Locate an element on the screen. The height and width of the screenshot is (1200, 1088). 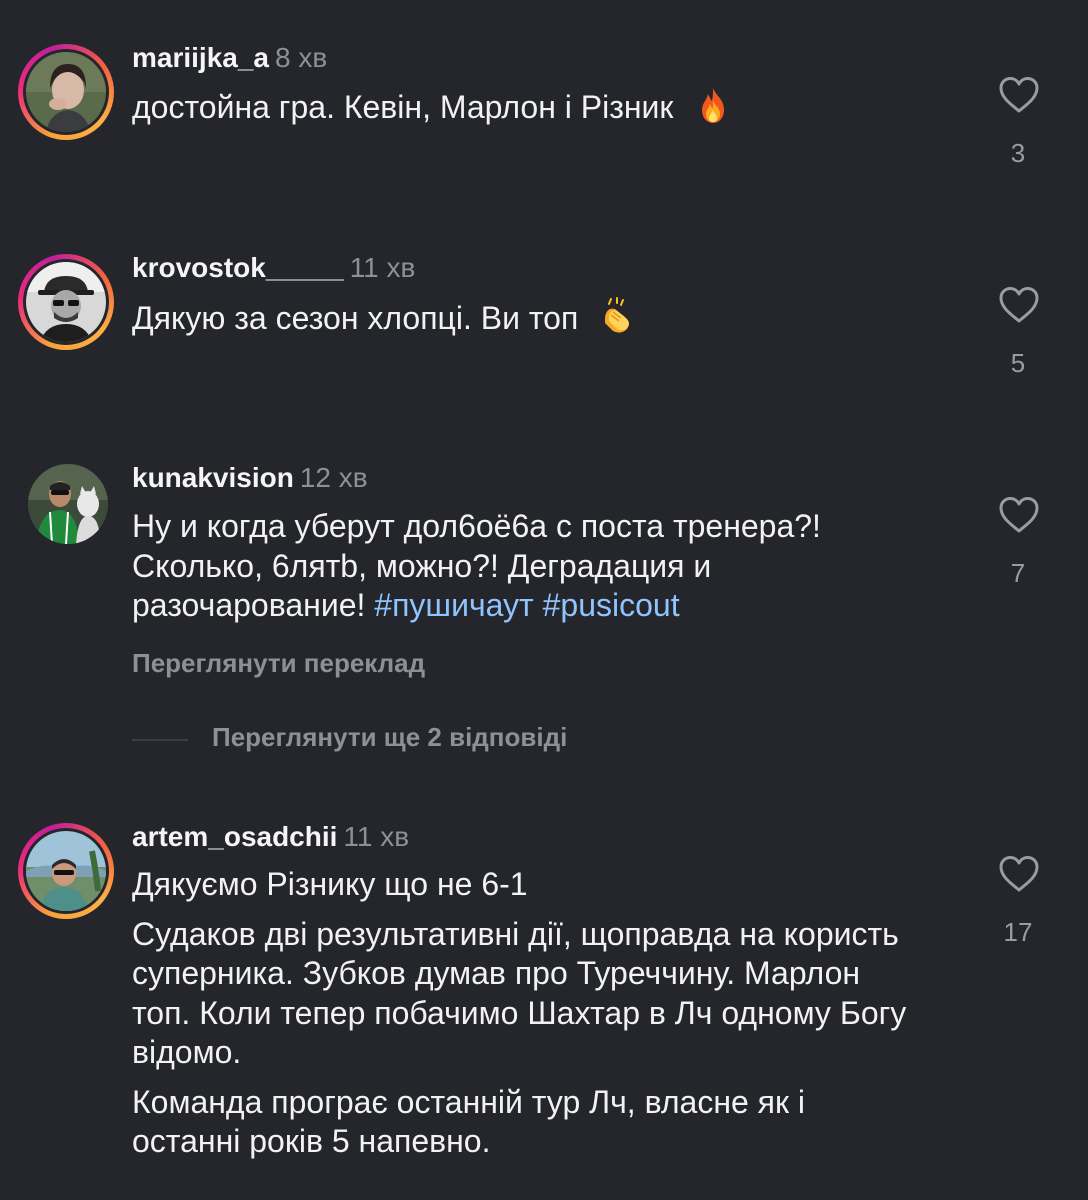
timestamp: 8 хв is located at coordinates (301, 57).